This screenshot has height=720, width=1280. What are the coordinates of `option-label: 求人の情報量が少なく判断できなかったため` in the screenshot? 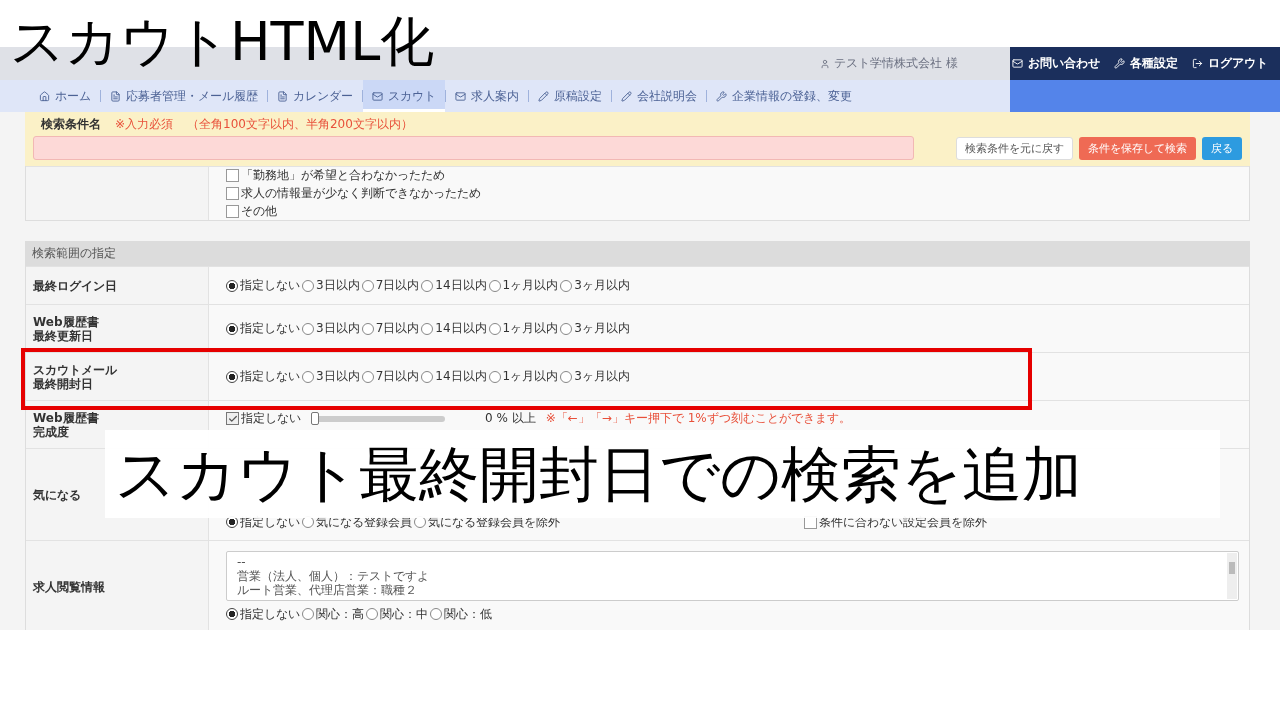 It's located at (361, 193).